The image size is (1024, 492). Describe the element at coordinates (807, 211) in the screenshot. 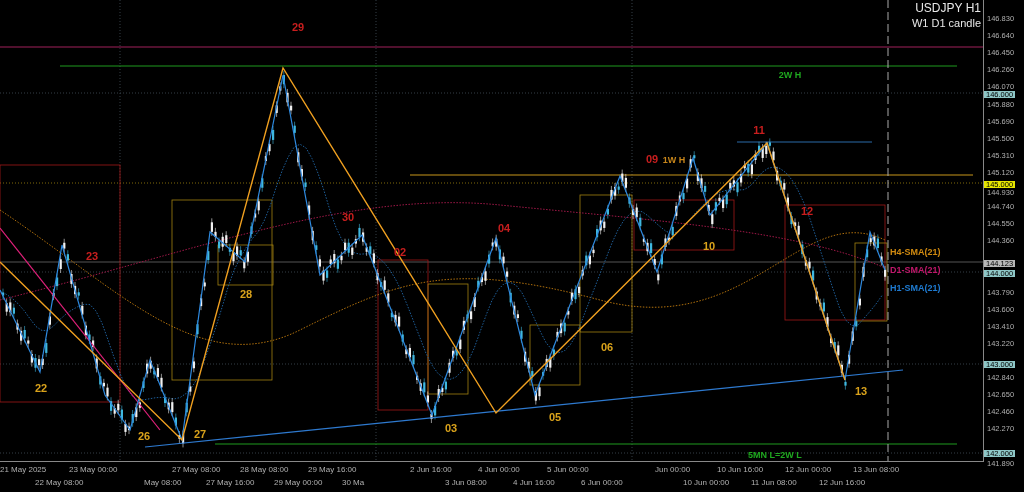

I see `wave-label: 12` at that location.